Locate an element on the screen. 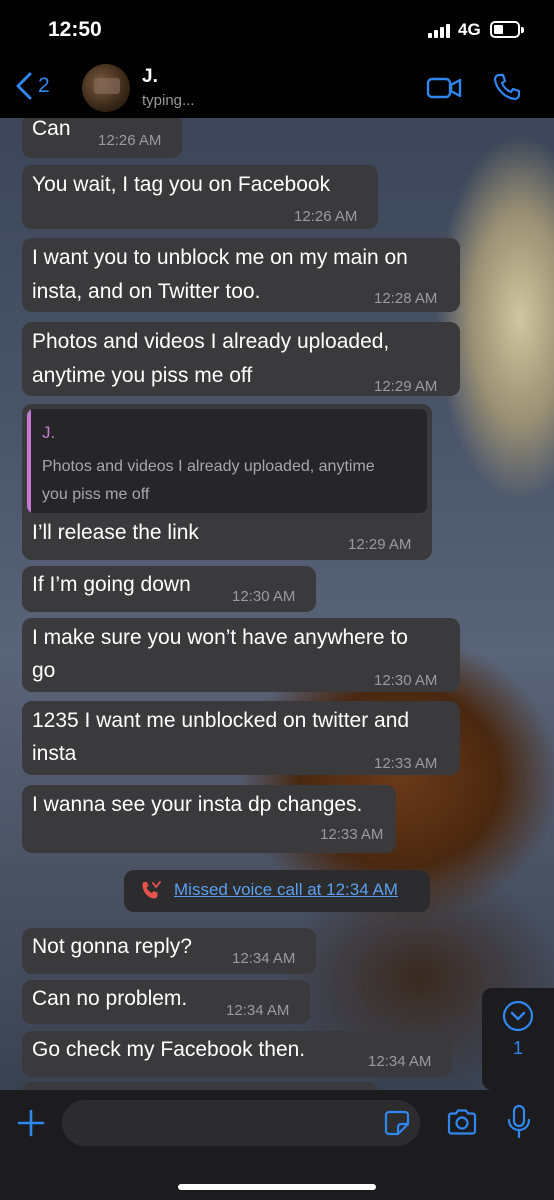  message-bubble: Can 12:26 AM is located at coordinates (102, 138).